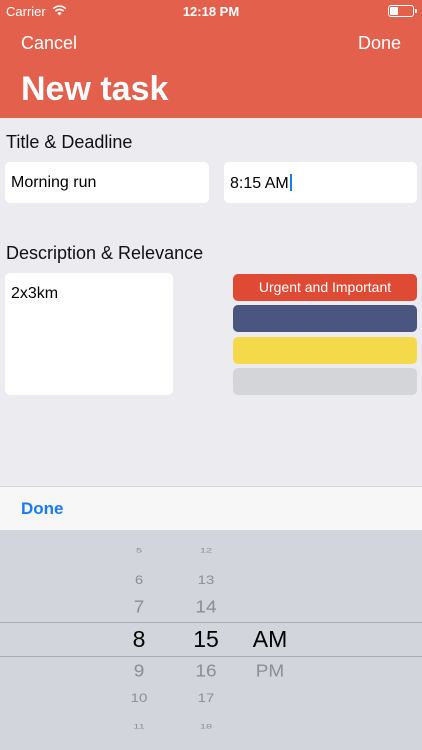  Describe the element at coordinates (139, 607) in the screenshot. I see `hour-option: 7` at that location.